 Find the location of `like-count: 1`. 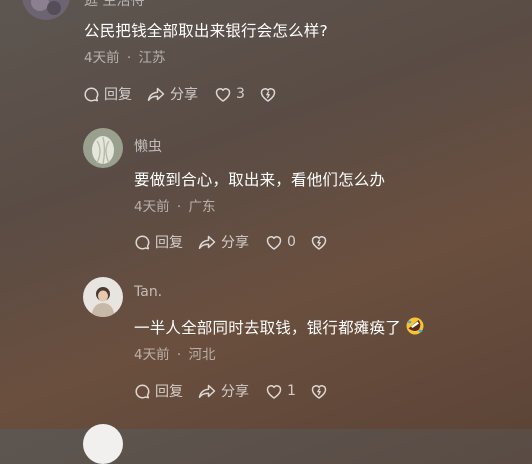

like-count: 1 is located at coordinates (291, 391).